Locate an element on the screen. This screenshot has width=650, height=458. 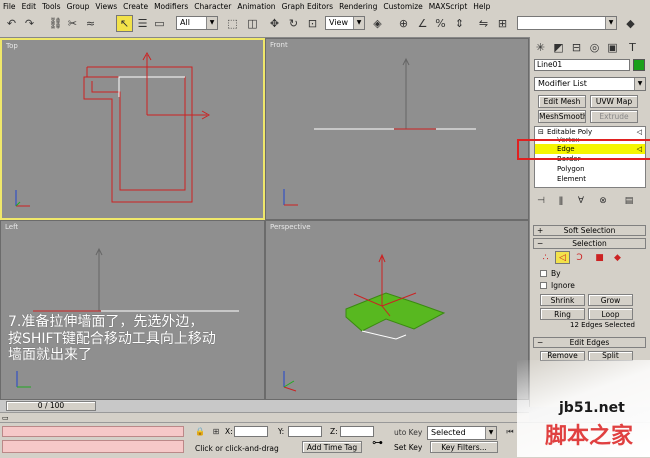
chevron-down-icon: ▼ is located at coordinates (610, 23).